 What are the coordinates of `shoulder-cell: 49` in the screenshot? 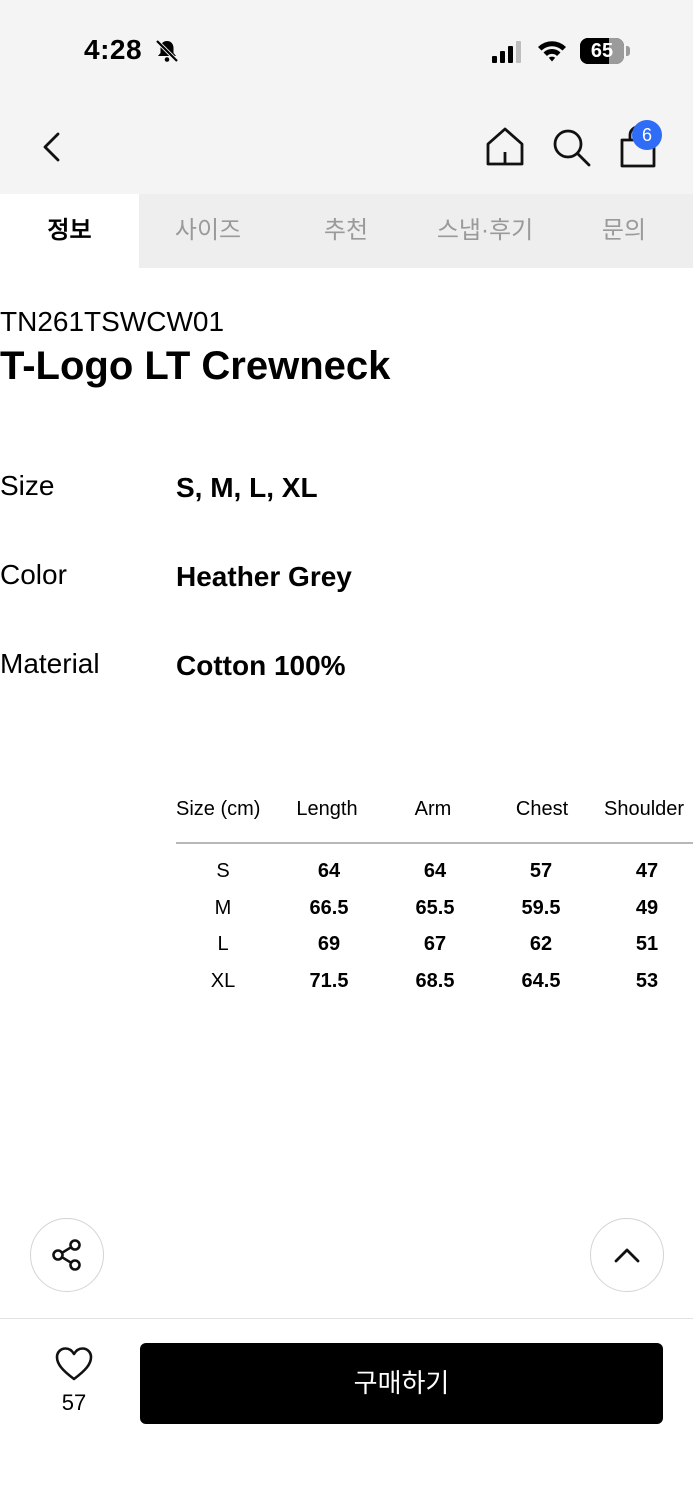 It's located at (647, 908).